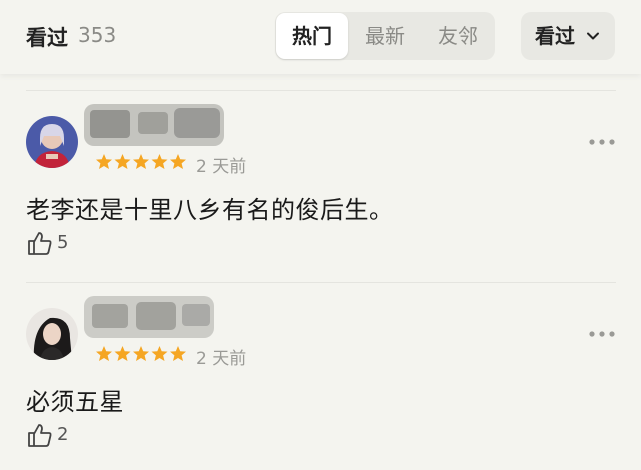  I want to click on filter-dropdown: 看过, so click(568, 36).